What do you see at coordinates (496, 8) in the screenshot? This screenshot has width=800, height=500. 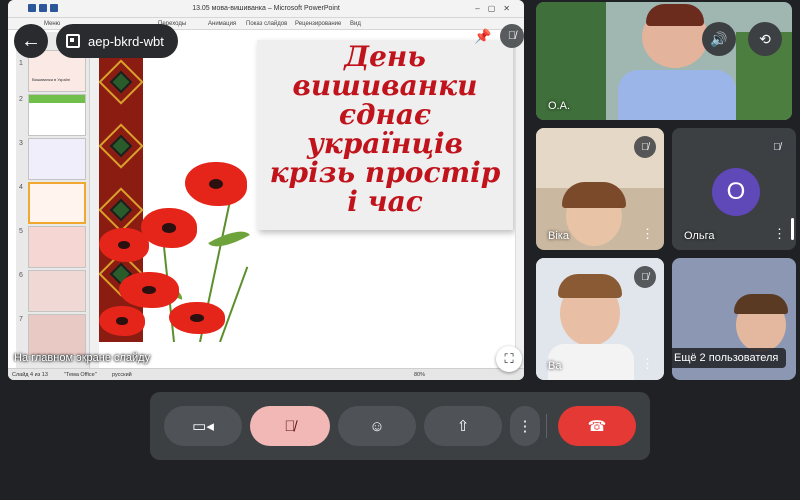 I see `window-controls: –▢✕` at bounding box center [496, 8].